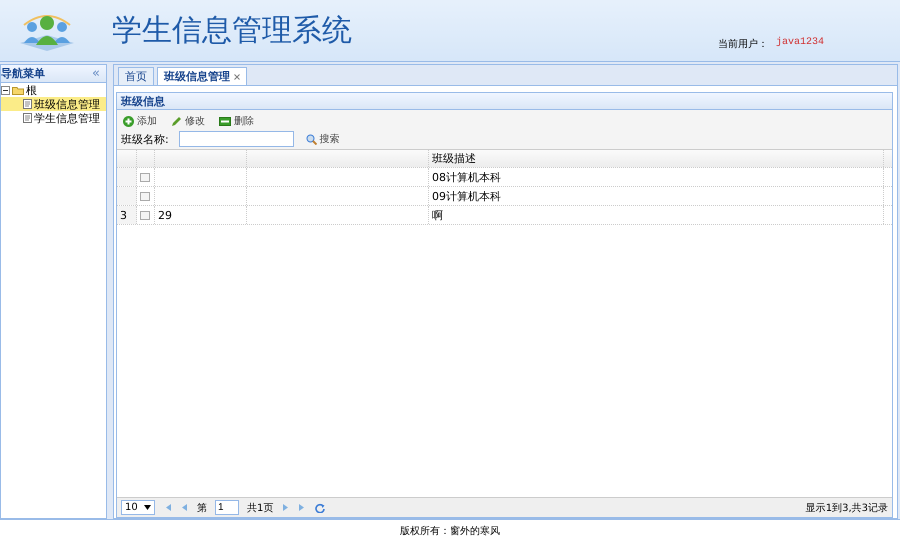  What do you see at coordinates (18, 90) in the screenshot?
I see `folder-icon` at bounding box center [18, 90].